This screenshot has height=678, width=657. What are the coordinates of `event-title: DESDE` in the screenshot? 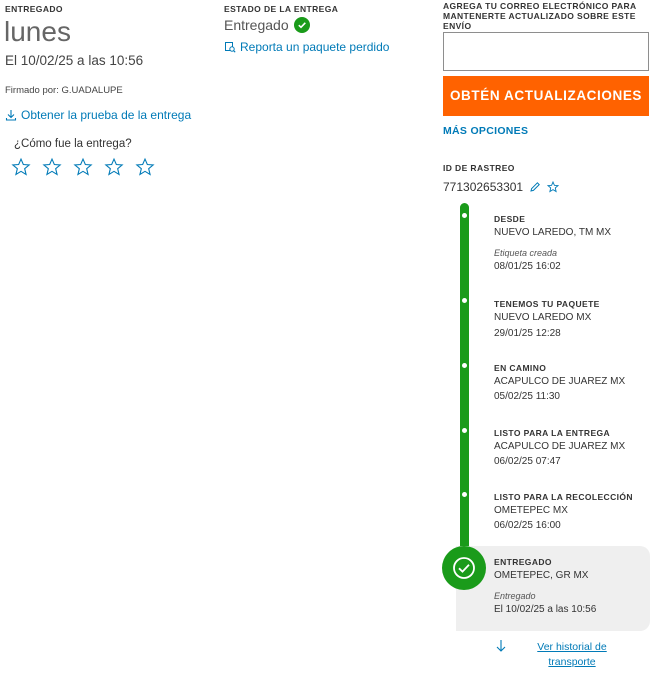 It's located at (510, 219).